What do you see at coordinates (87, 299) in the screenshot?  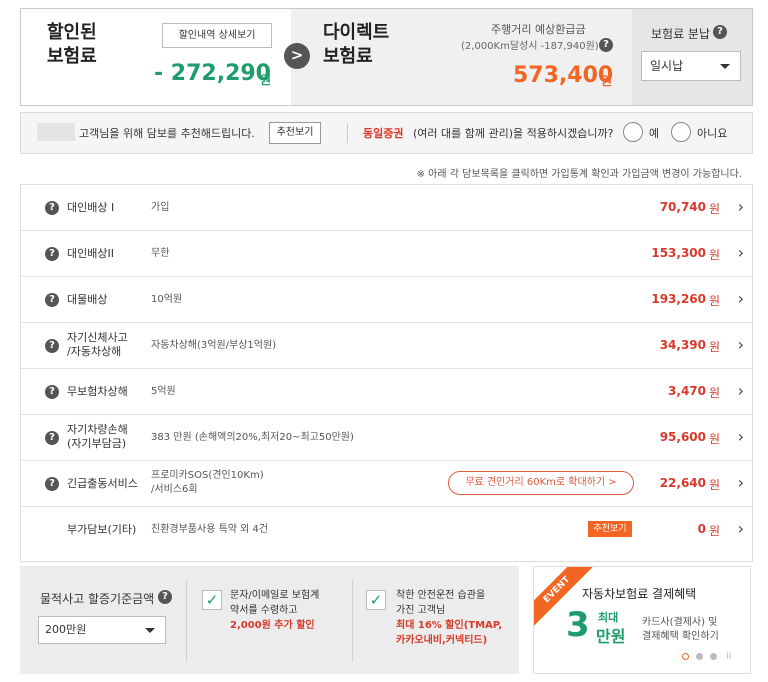 I see `coverage-name: 대물배상` at bounding box center [87, 299].